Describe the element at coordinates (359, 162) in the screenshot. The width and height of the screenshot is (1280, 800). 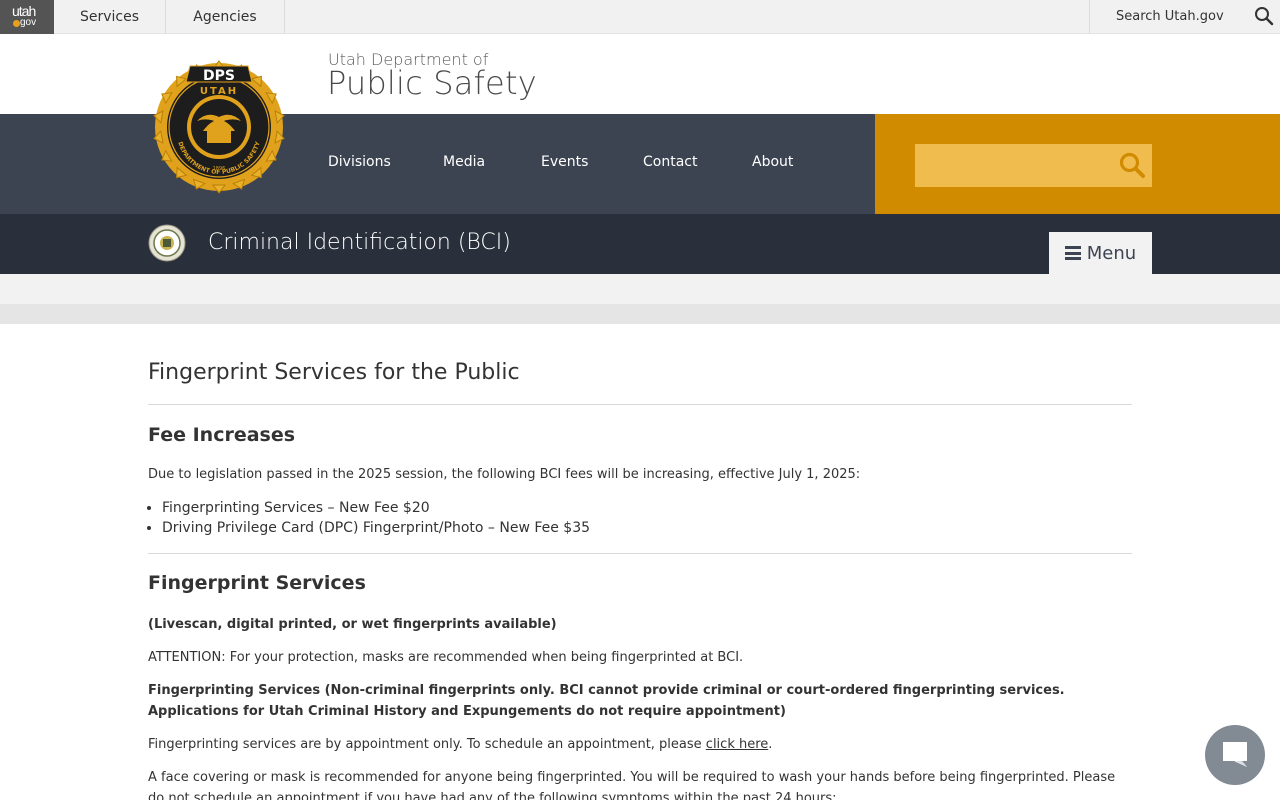
I see `nav-divisions: Divisions` at that location.